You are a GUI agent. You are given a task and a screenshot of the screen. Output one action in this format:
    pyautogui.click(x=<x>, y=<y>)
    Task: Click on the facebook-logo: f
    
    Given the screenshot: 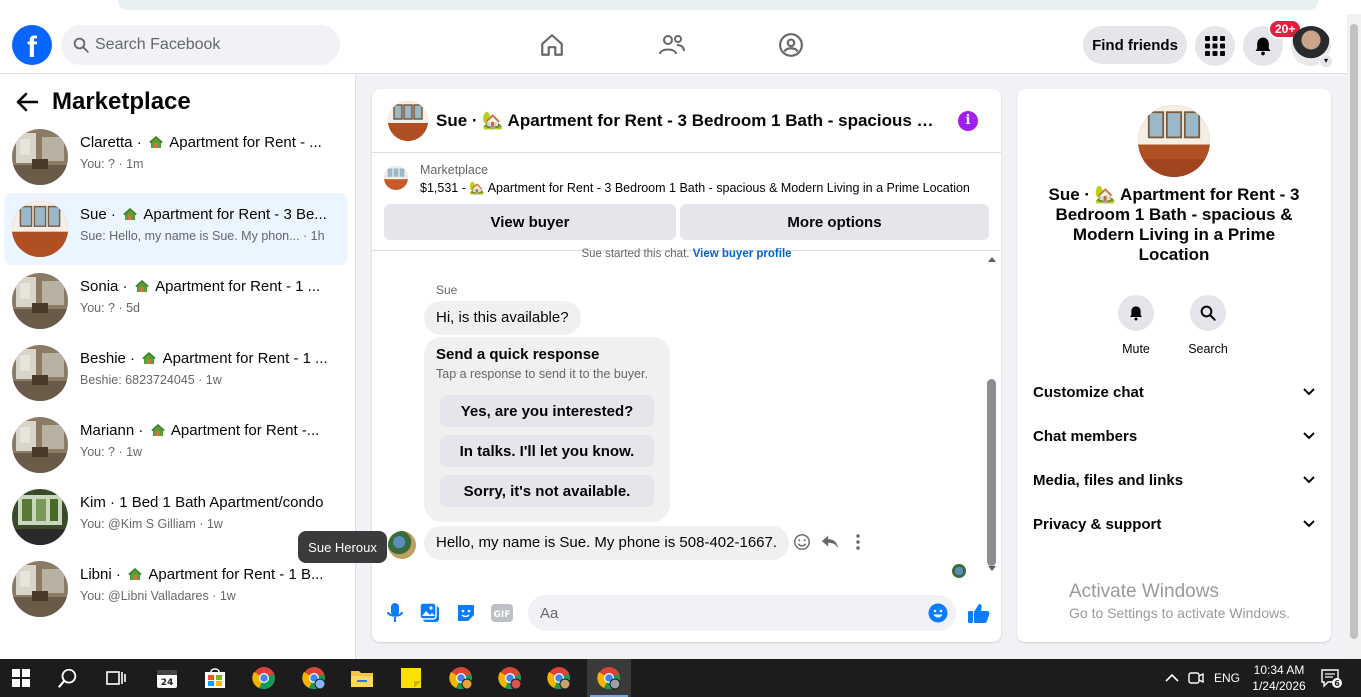 What is the action you would take?
    pyautogui.click(x=32, y=45)
    